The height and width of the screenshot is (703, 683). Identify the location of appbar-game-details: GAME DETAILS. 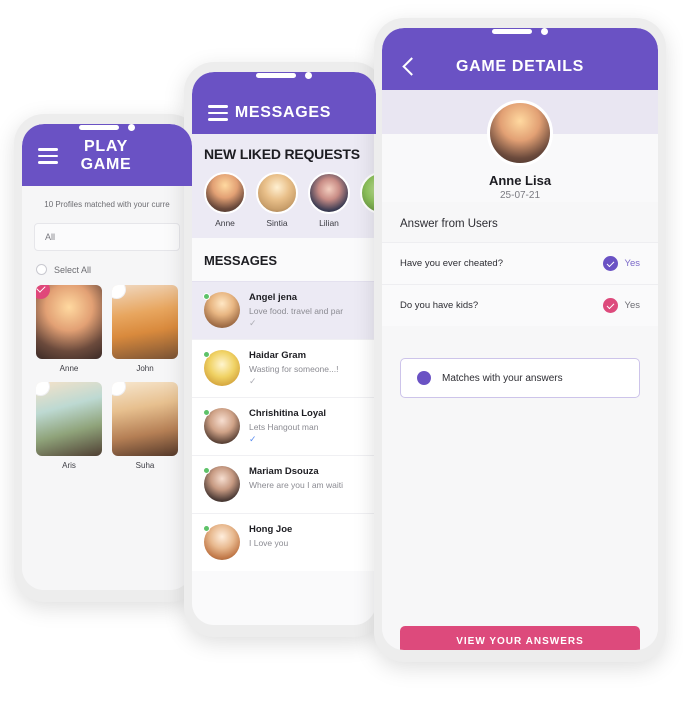
(520, 59).